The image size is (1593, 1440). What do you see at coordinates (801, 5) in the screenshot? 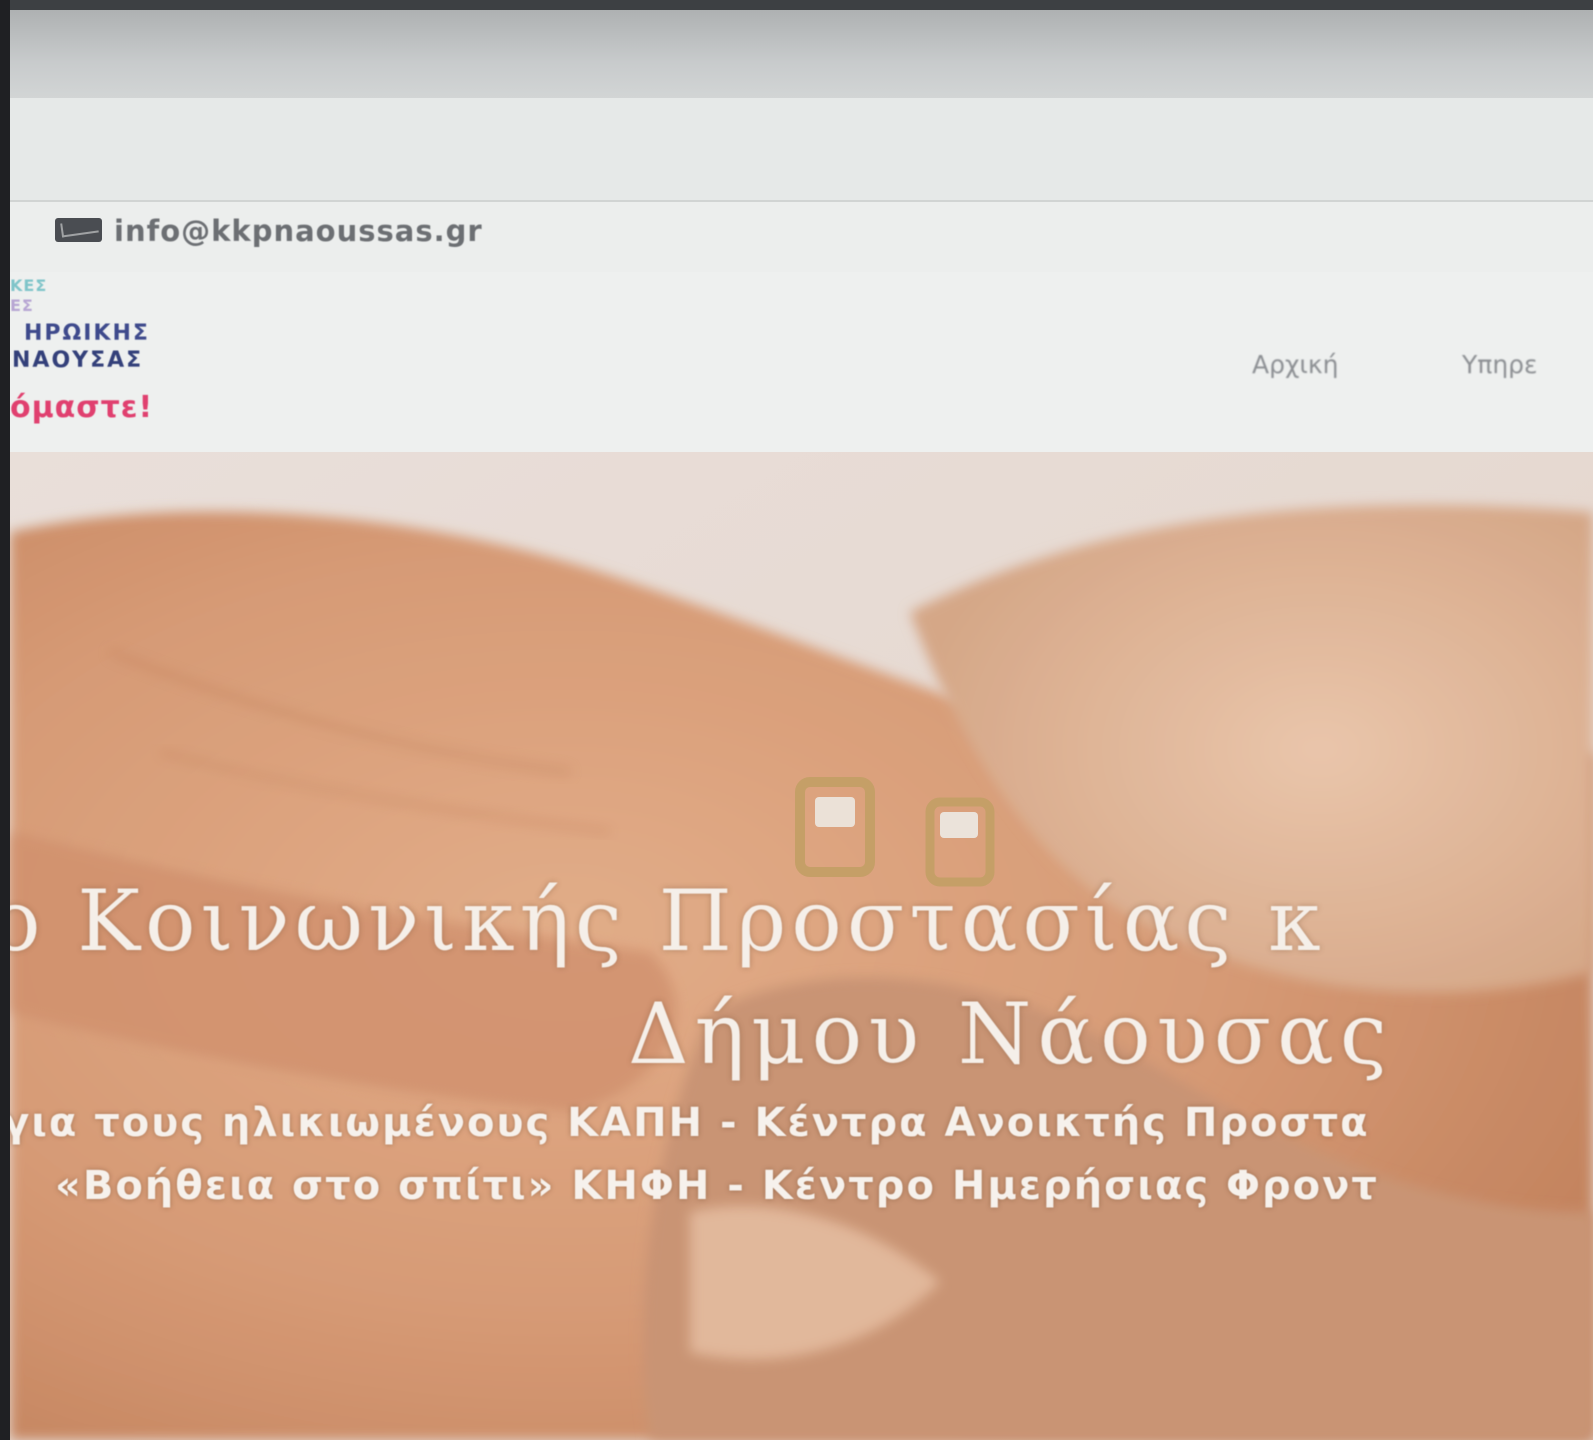
I see `screen-top-edge` at bounding box center [801, 5].